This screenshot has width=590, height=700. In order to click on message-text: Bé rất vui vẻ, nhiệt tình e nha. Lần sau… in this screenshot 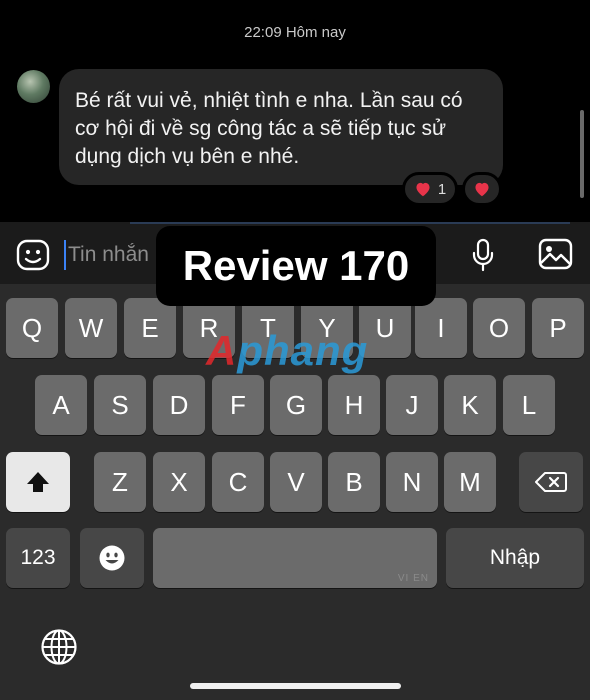, I will do `click(269, 128)`.